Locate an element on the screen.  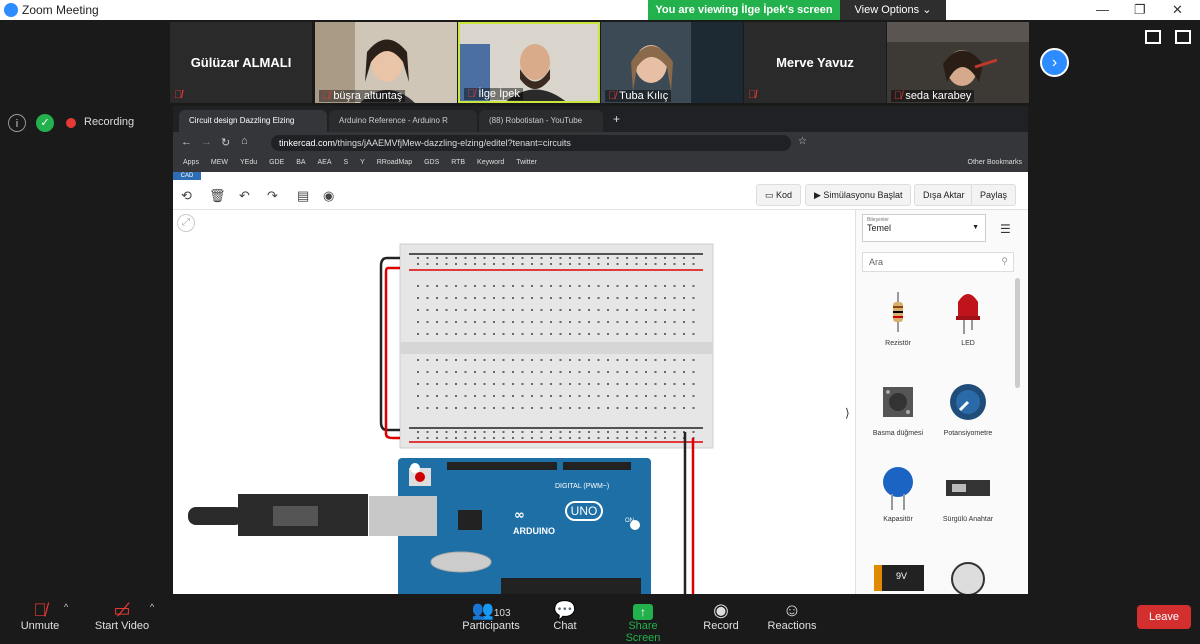
participant-tile: 🎙̸ Tuba Kılıç is located at coordinates (672, 62).